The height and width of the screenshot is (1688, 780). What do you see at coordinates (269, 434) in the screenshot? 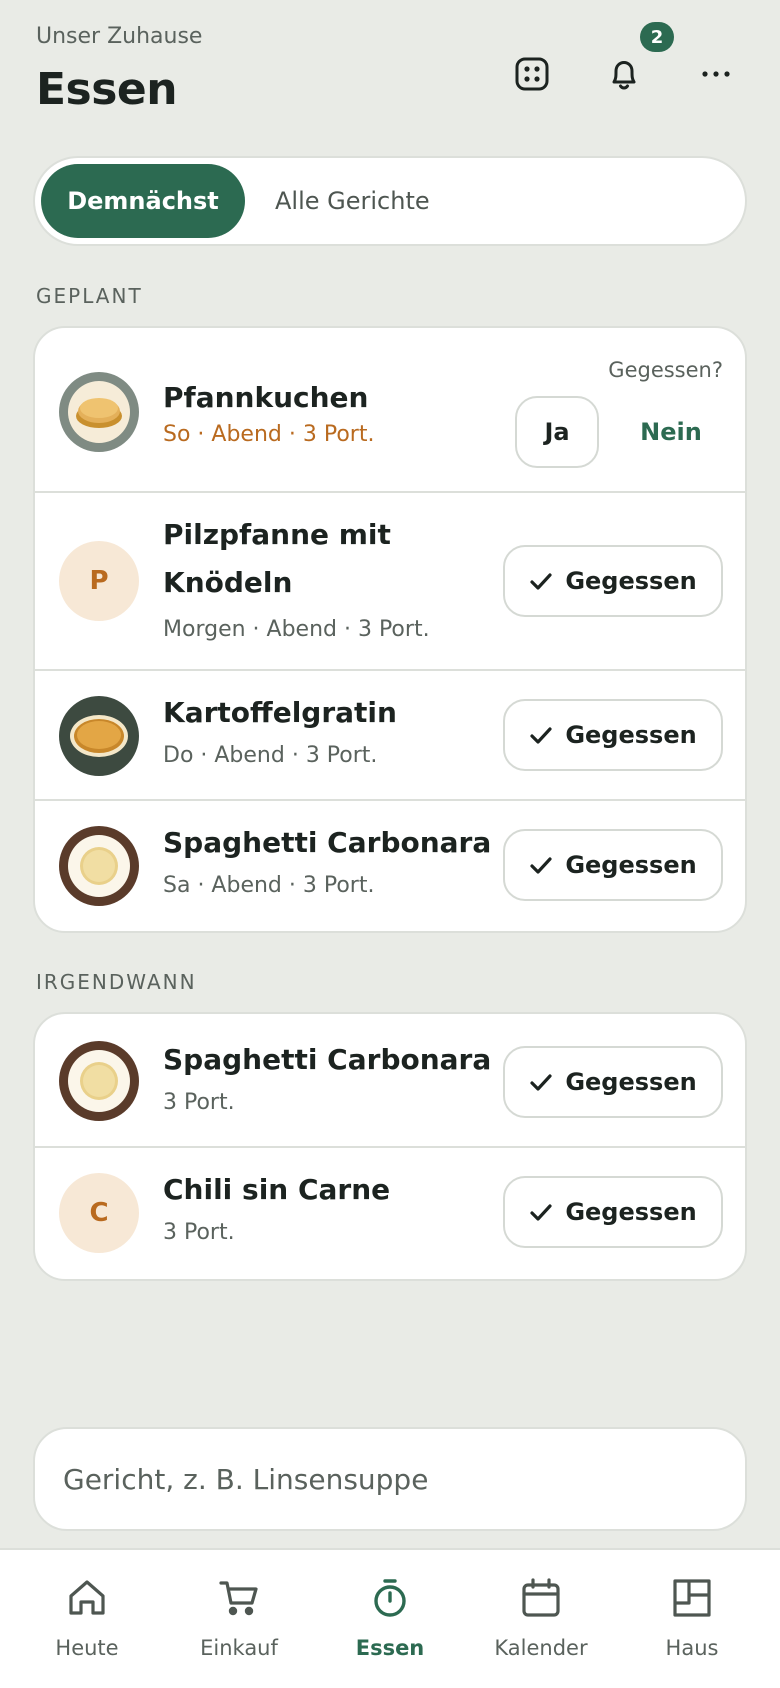
I see `meal-meta: So · Abend · 3 Port.` at bounding box center [269, 434].